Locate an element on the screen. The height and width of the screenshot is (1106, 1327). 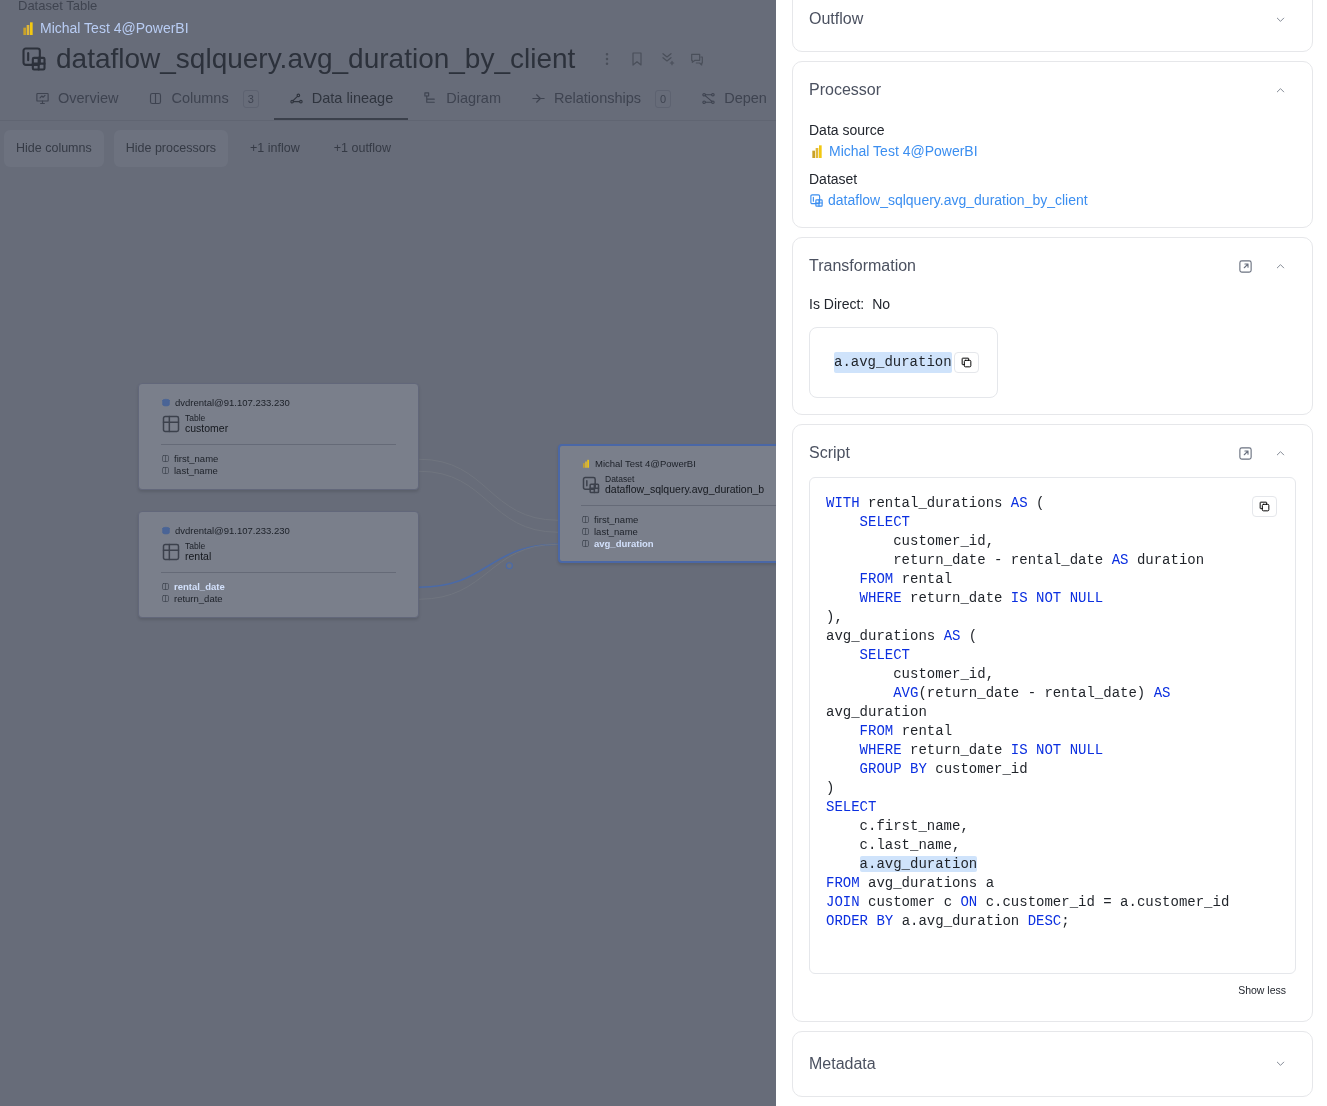
expression-code: a.avg_duration is located at coordinates (893, 362).